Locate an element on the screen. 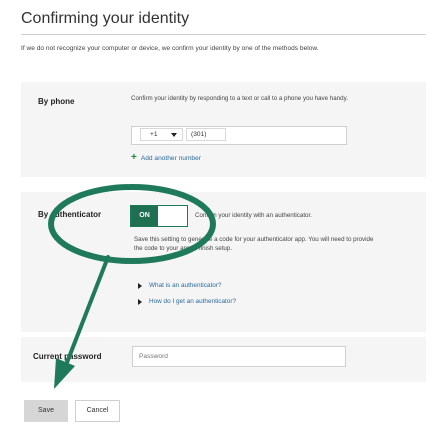 The image size is (439, 434). current-password-field is located at coordinates (239, 356).